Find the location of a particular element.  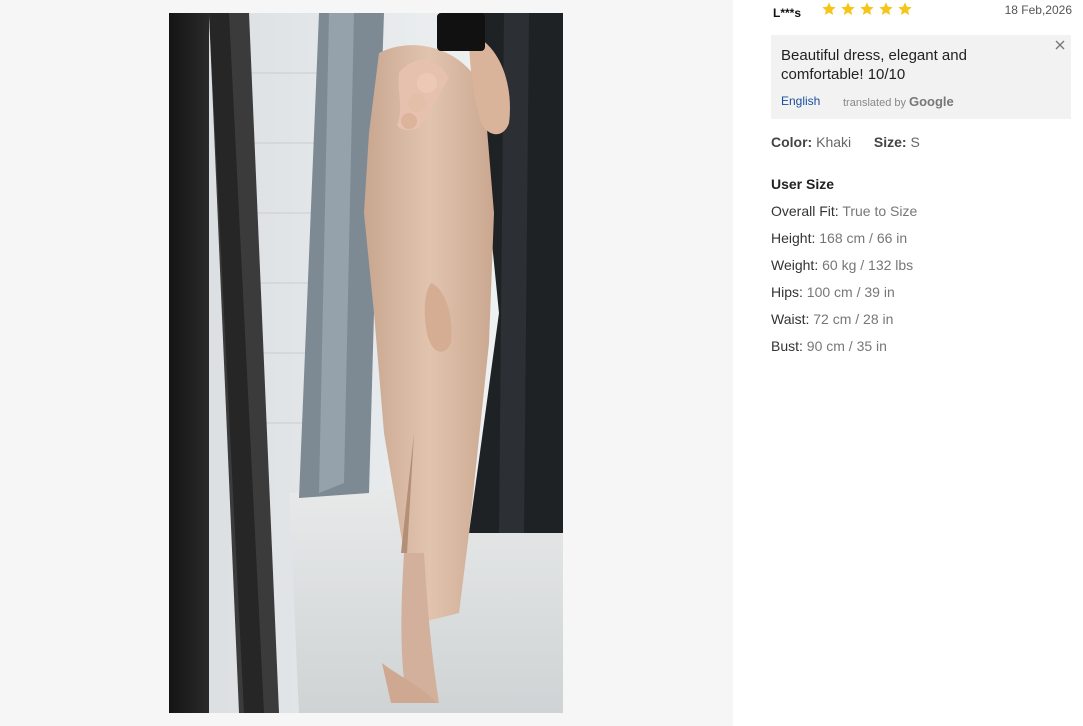

close-icon is located at coordinates (1060, 45).